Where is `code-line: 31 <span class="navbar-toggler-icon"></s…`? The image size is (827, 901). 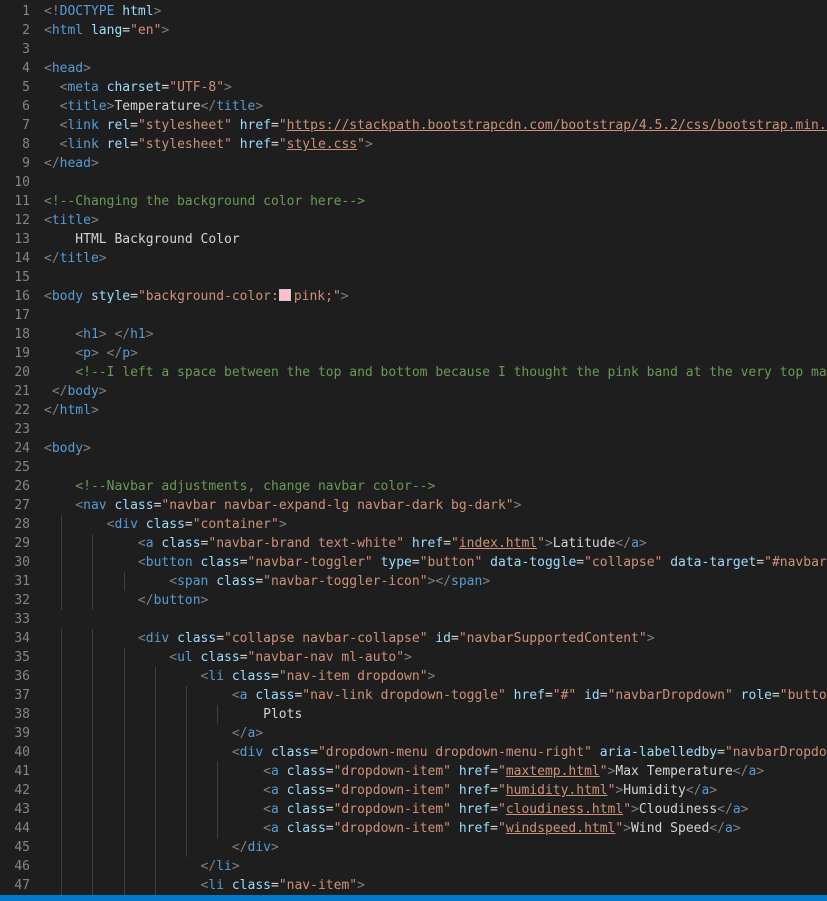 code-line: 31 <span class="navbar-toggler-icon"></s… is located at coordinates (413, 581).